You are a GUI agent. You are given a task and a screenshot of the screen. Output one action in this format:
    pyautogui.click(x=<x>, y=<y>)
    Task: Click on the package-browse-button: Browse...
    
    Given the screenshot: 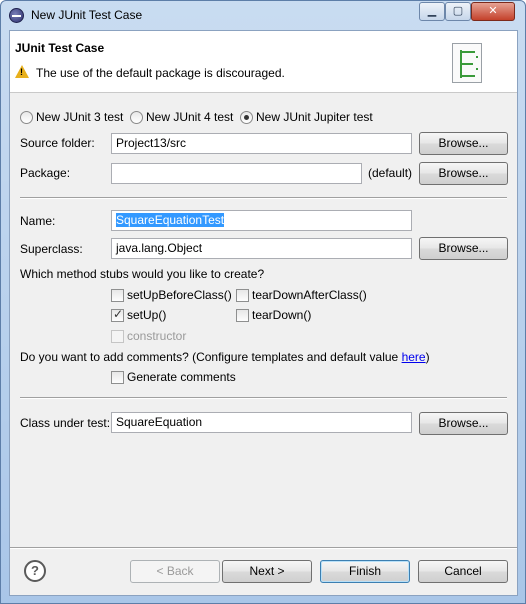 What is the action you would take?
    pyautogui.click(x=463, y=173)
    